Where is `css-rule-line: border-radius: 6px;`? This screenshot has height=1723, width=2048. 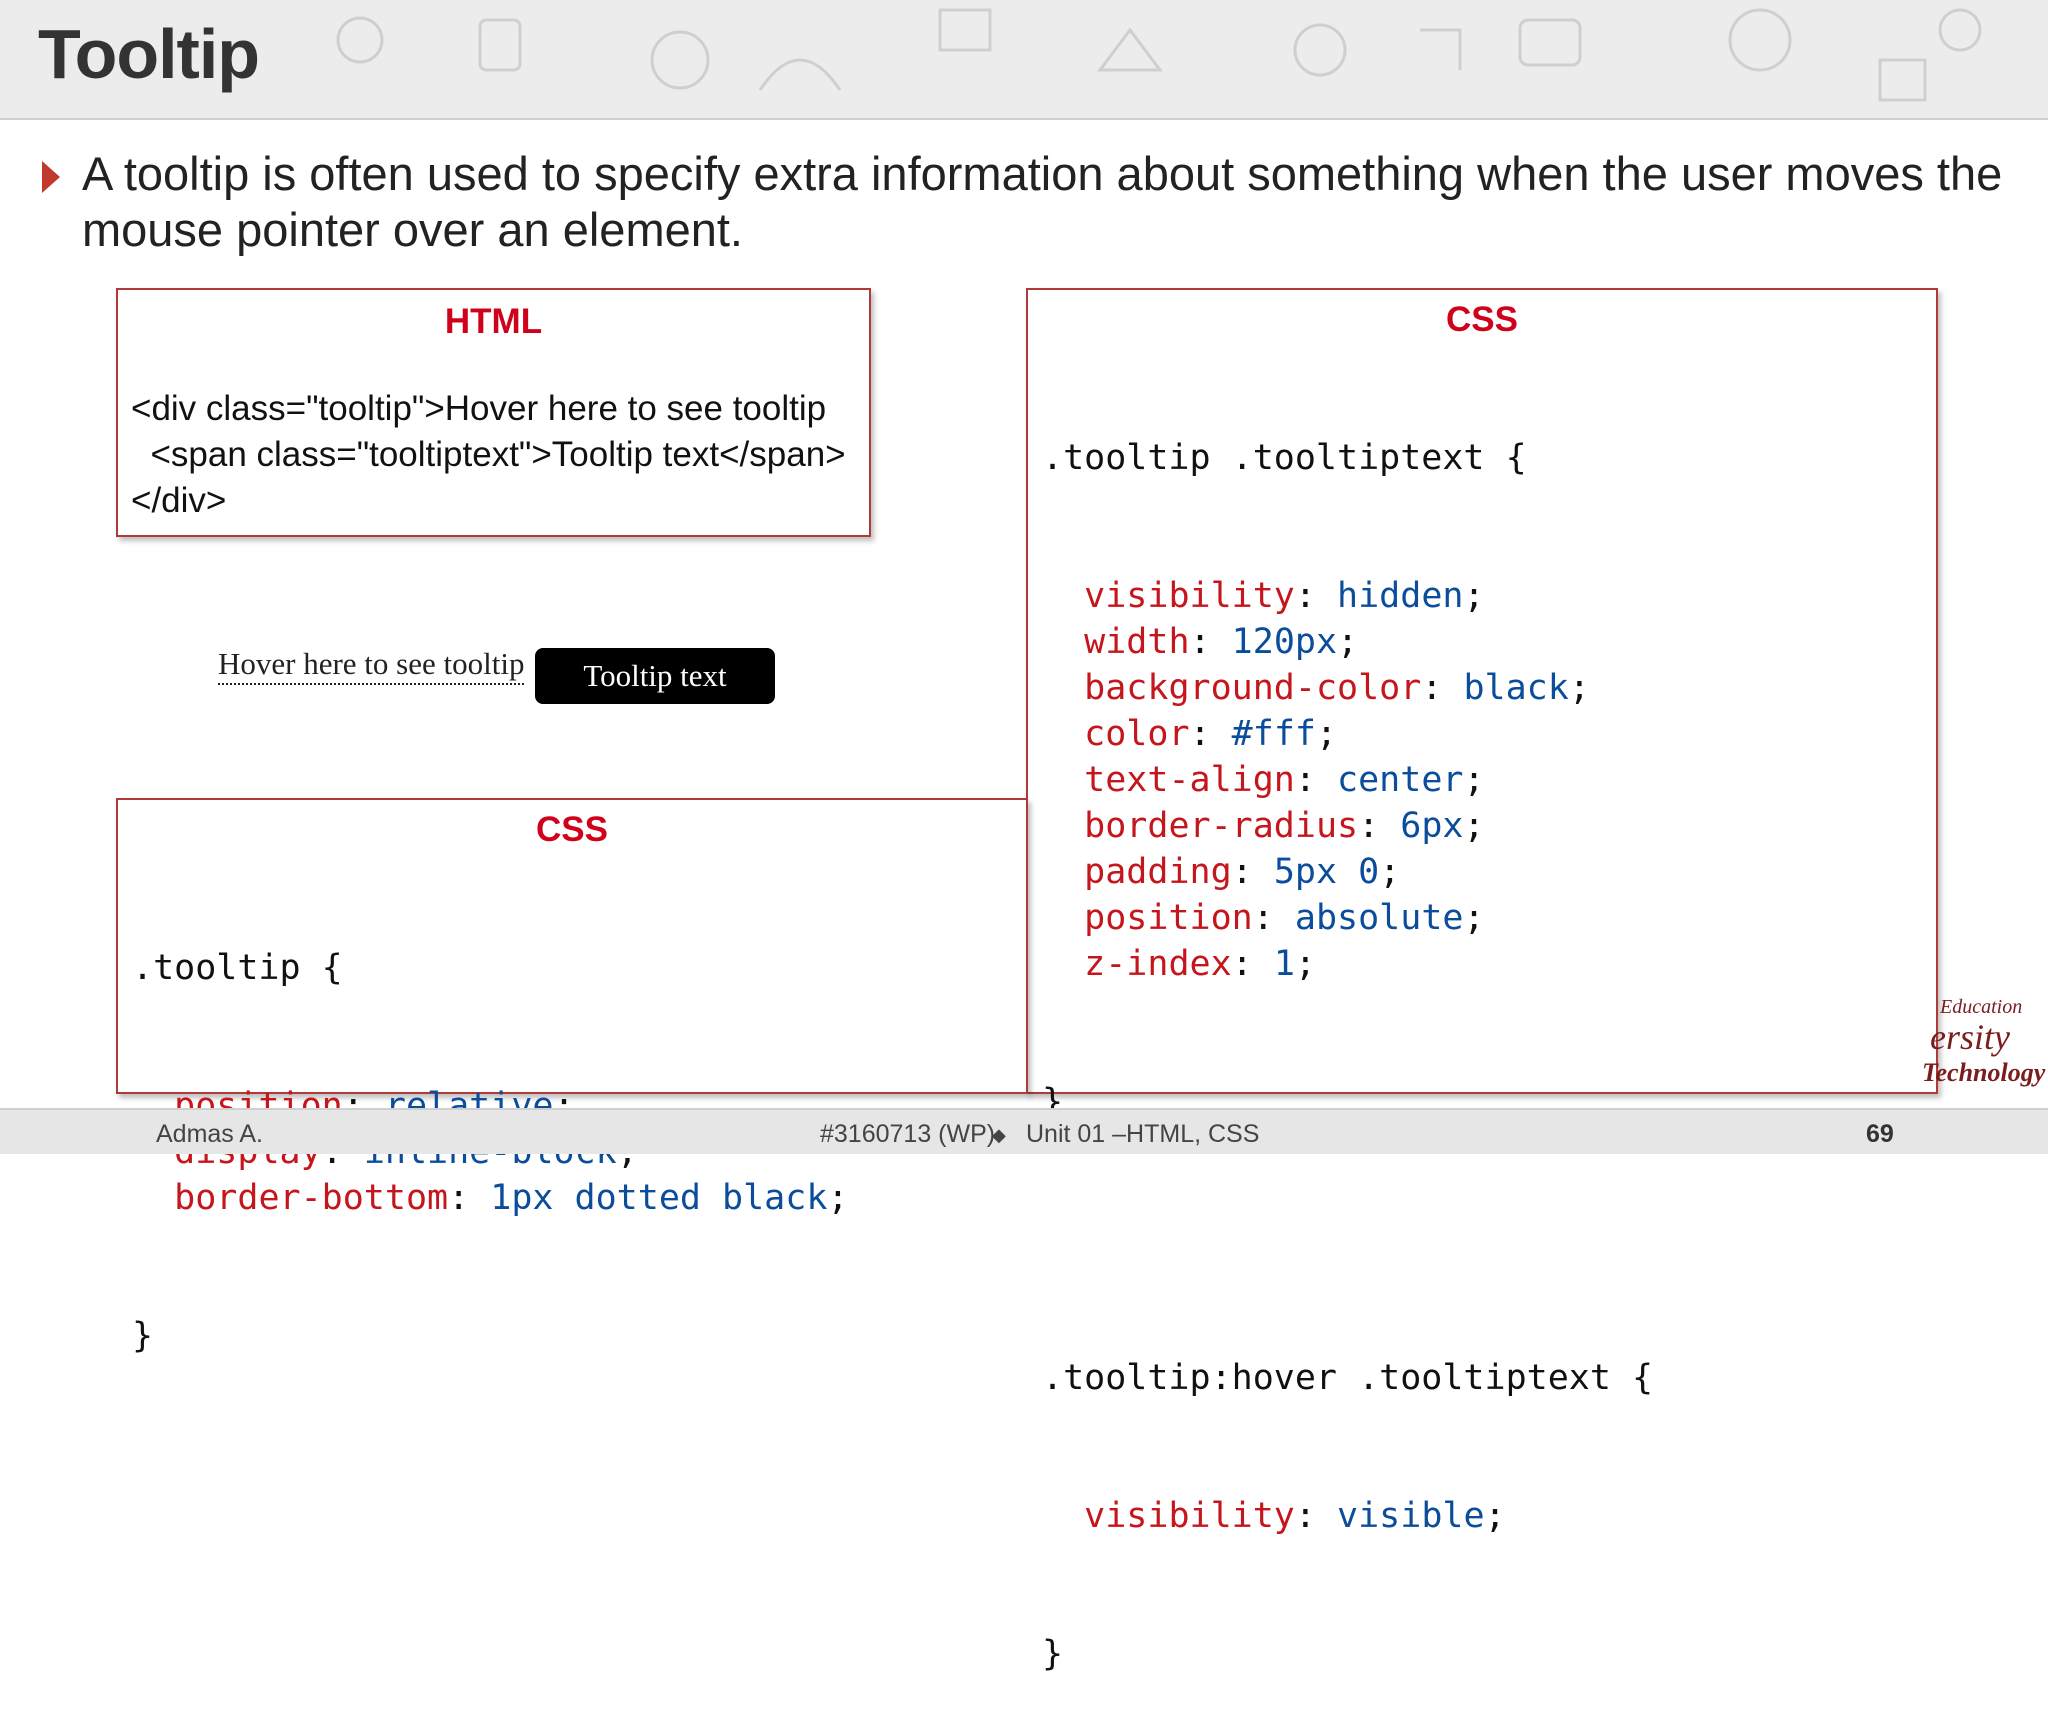
css-rule-line: border-radius: 6px; is located at coordinates (1284, 826).